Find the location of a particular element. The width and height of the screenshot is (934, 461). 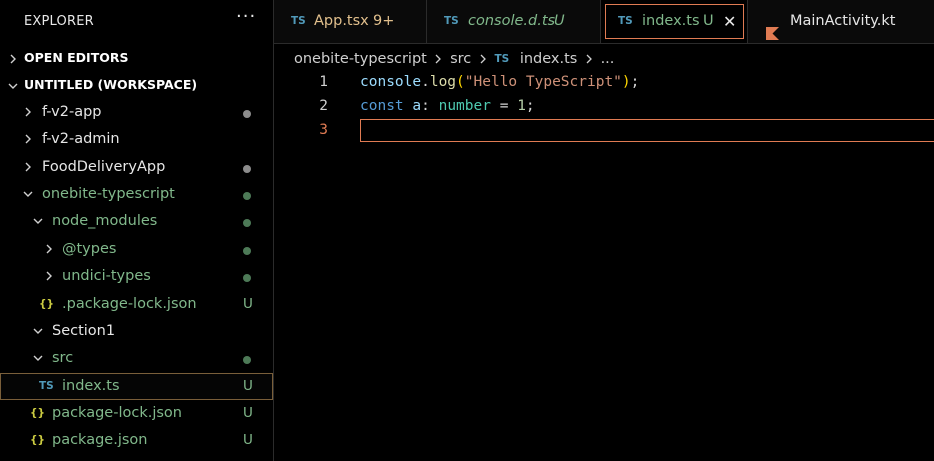

kotlin-icon is located at coordinates (772, 36).